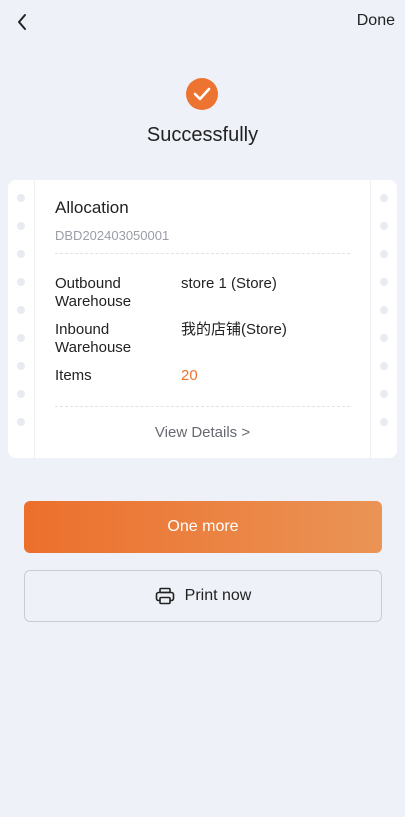 The width and height of the screenshot is (405, 817). What do you see at coordinates (165, 596) in the screenshot?
I see `printer-icon` at bounding box center [165, 596].